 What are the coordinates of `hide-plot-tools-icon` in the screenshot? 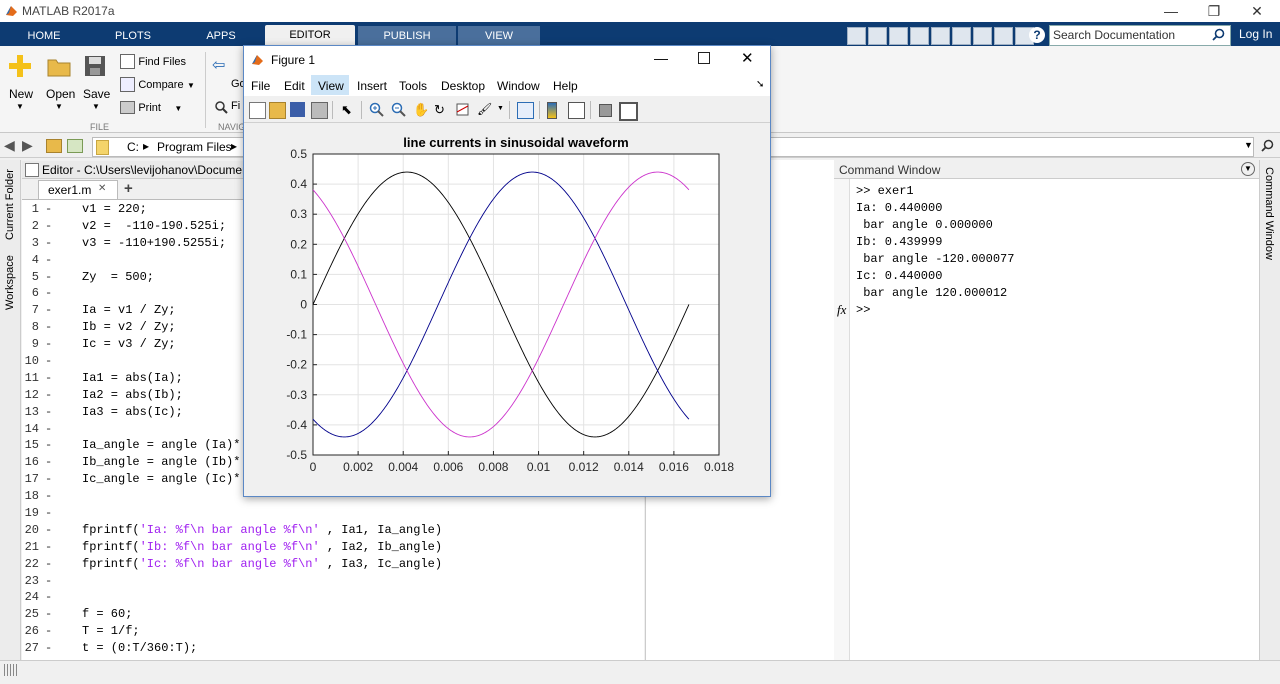 It's located at (605, 110).